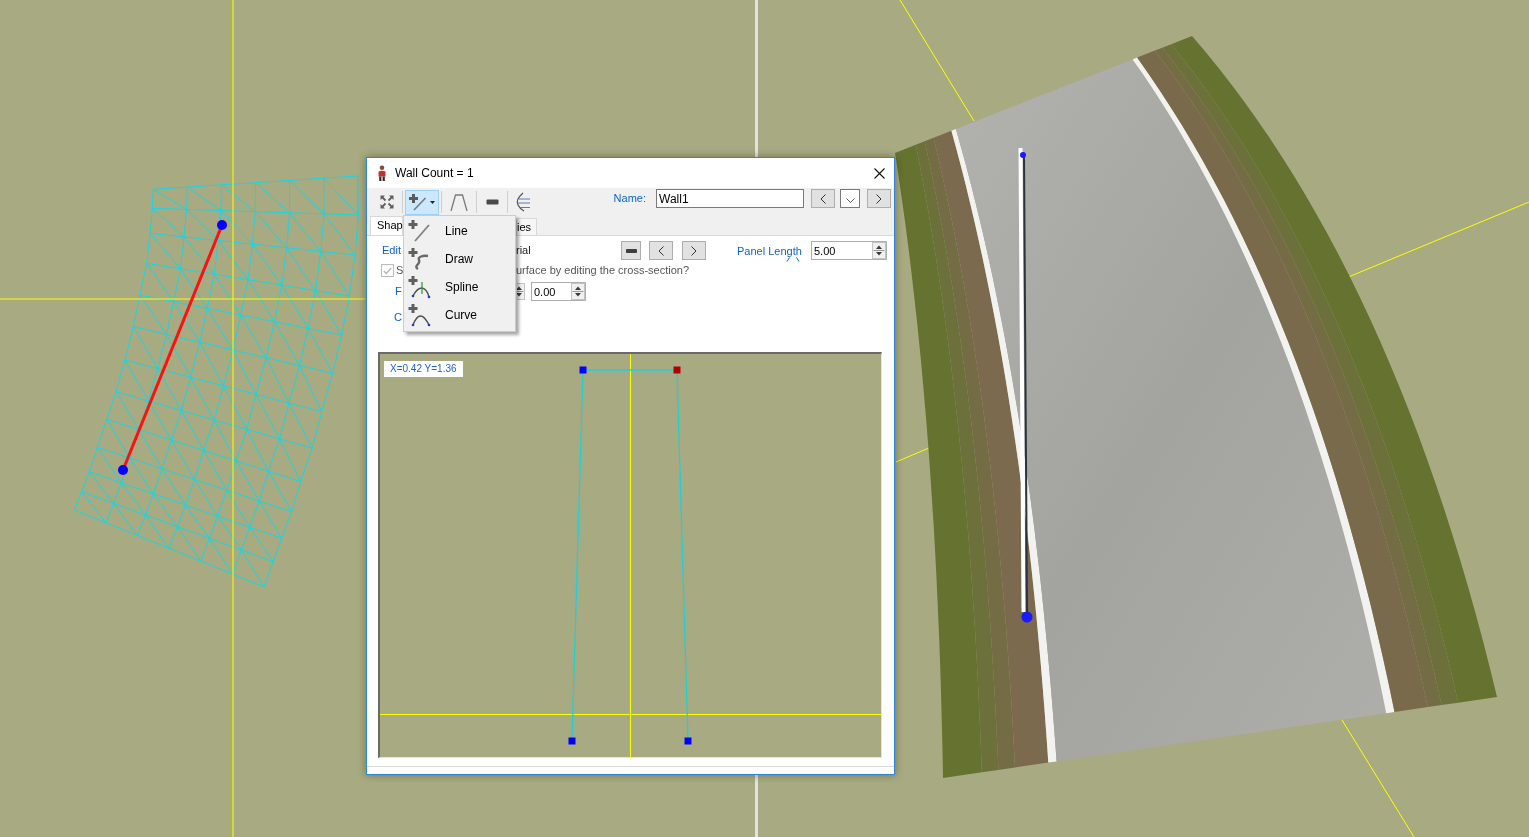  I want to click on plus-arc-icon, so click(420, 315).